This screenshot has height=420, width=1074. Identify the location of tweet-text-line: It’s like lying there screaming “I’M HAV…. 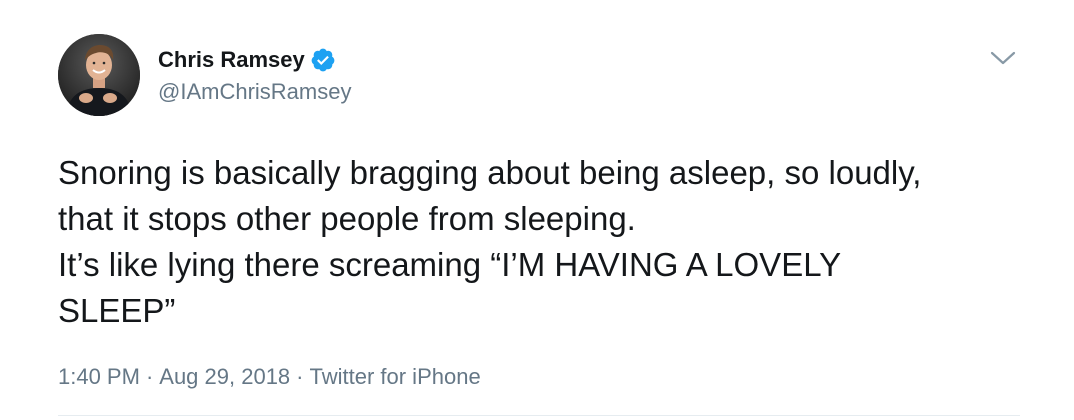
(450, 264).